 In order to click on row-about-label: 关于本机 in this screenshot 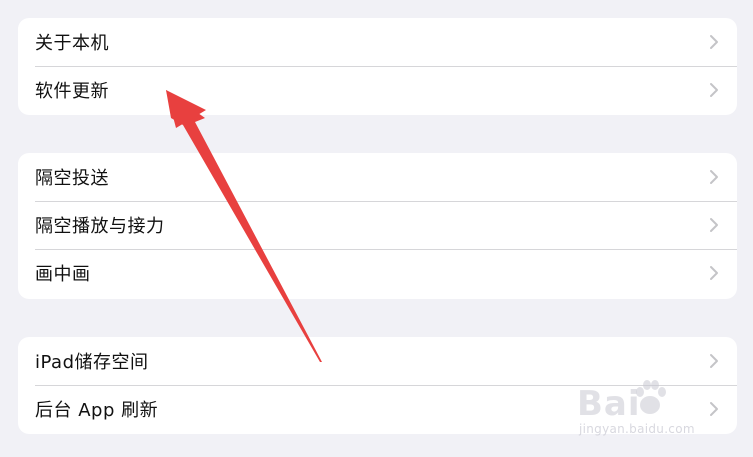, I will do `click(72, 43)`.